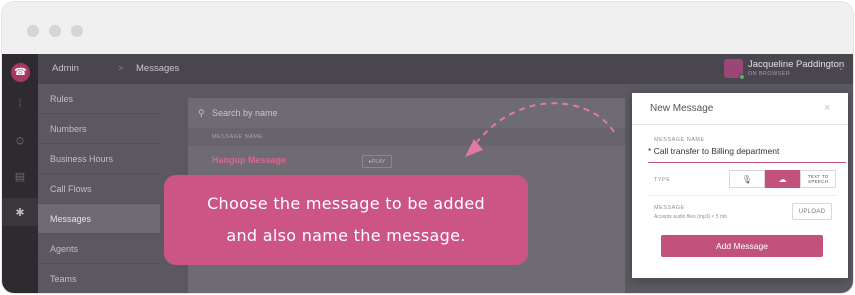 The width and height of the screenshot is (855, 295). Describe the element at coordinates (747, 179) in the screenshot. I see `microphone-icon: 🎙` at that location.